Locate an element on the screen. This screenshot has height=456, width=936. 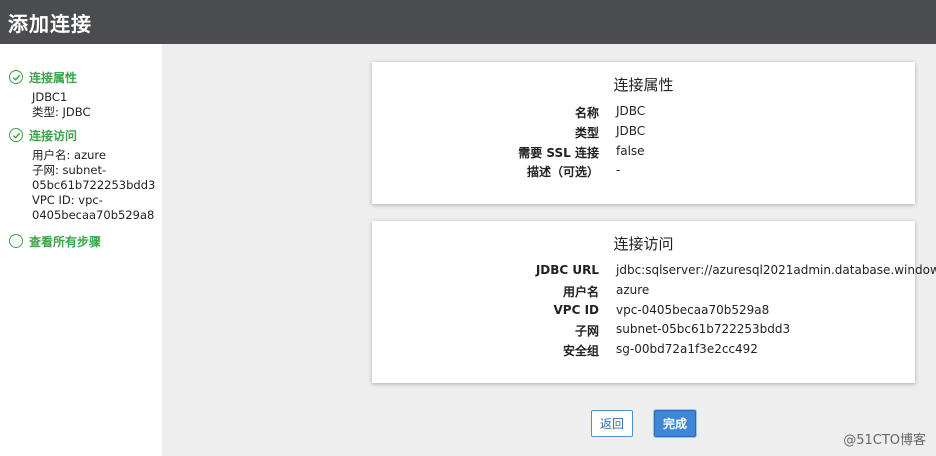
property-row: 类型 JDBC is located at coordinates (643, 134).